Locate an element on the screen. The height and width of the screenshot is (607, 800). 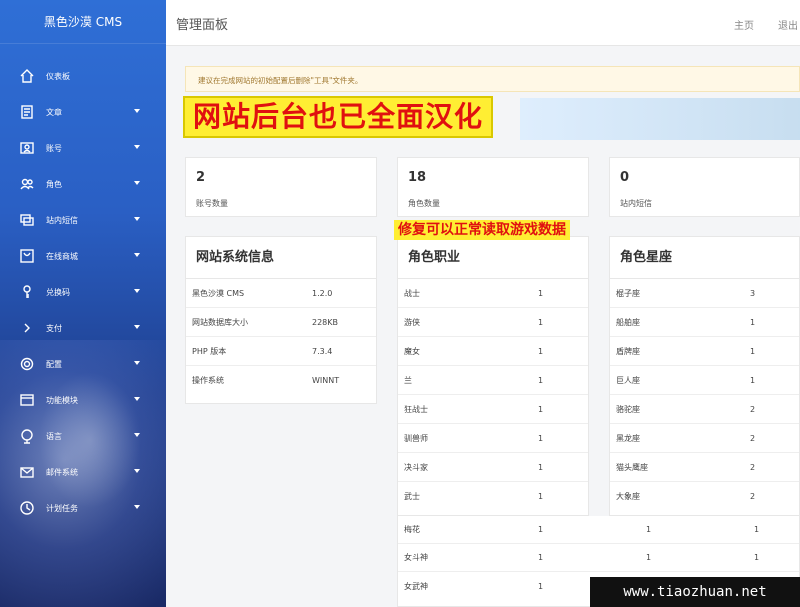
row-key: 棍子座 is located at coordinates (628, 293).